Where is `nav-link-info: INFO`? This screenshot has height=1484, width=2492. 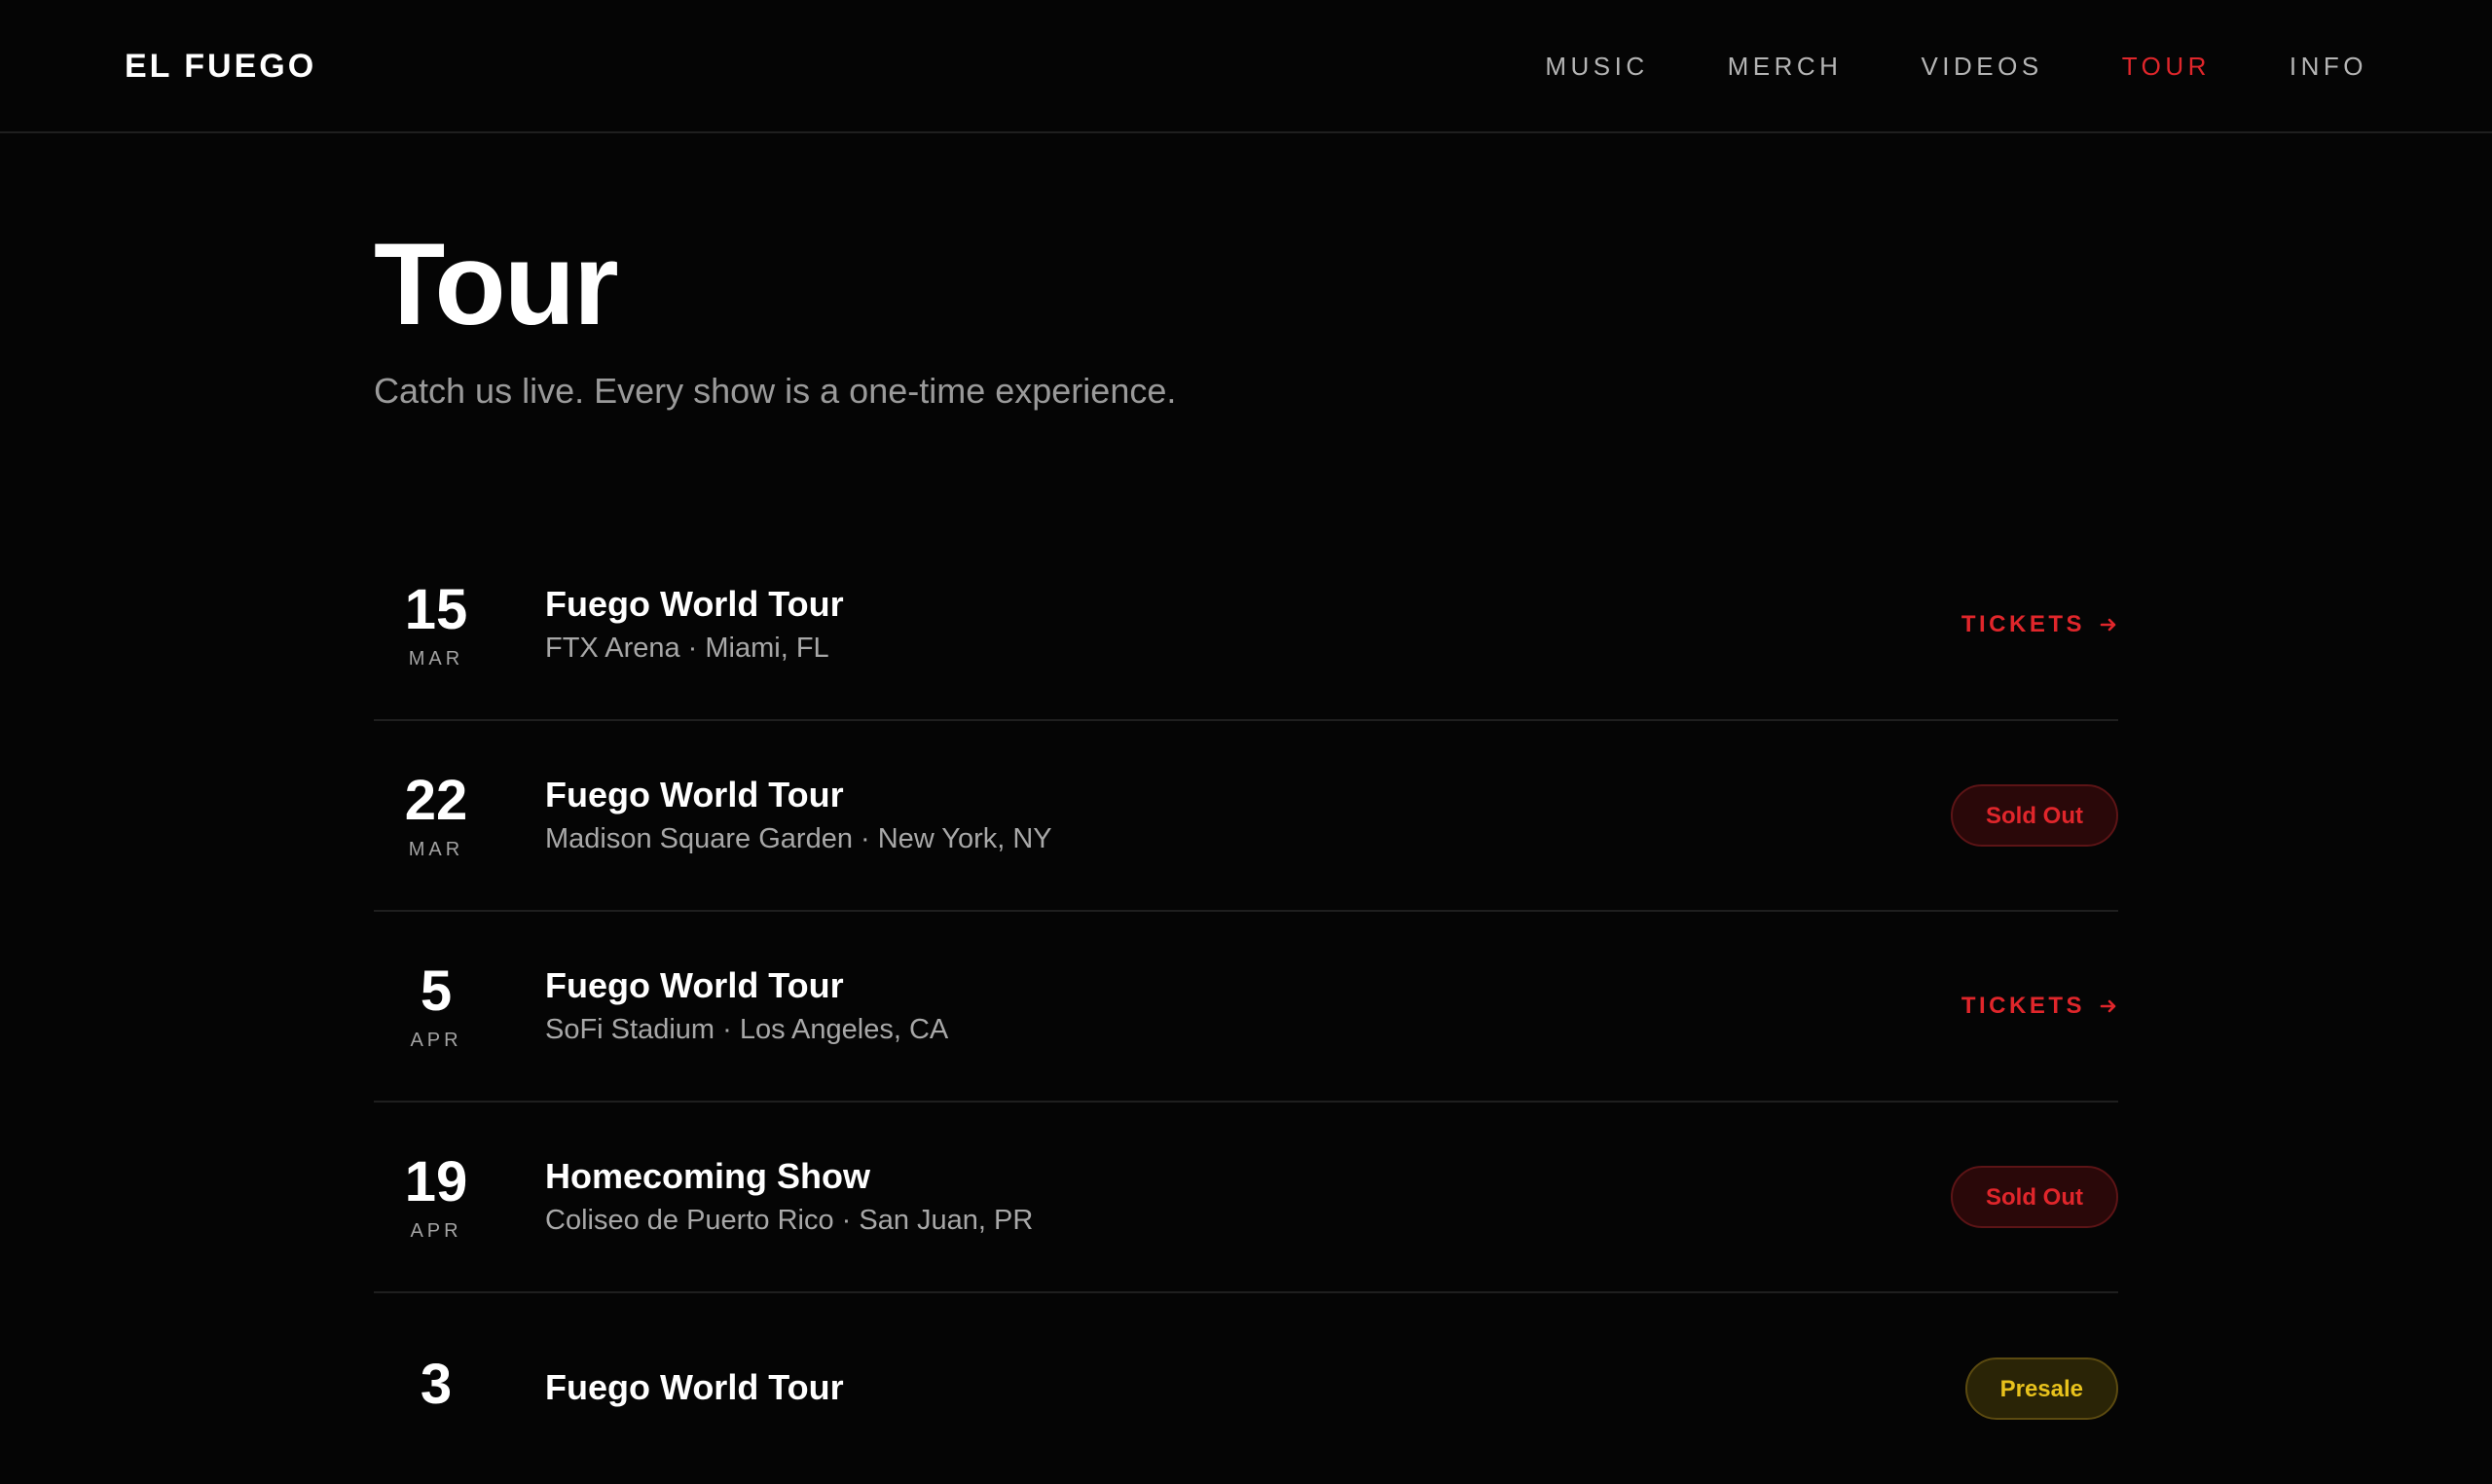
nav-link-info: INFO is located at coordinates (2328, 67).